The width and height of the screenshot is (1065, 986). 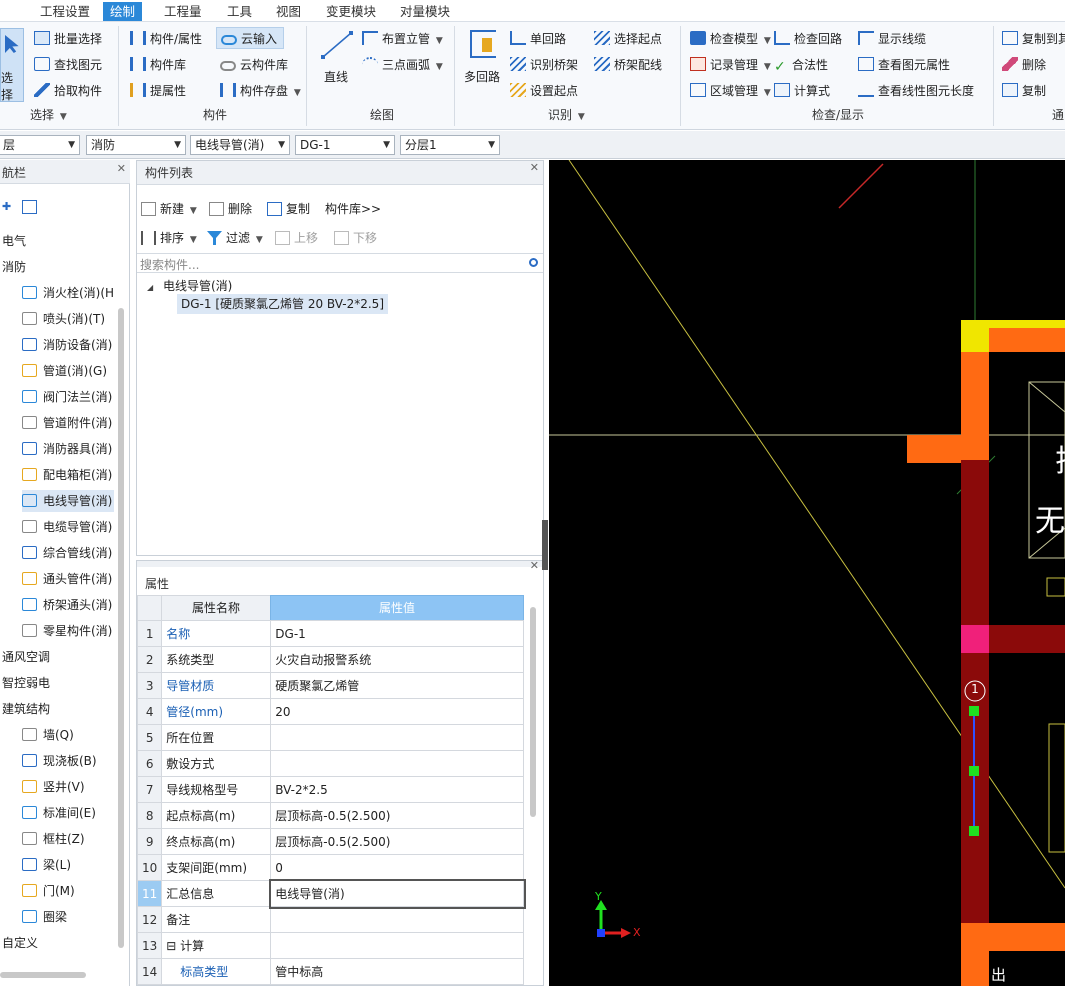 What do you see at coordinates (397, 893) in the screenshot?
I see `property-value: 电线导管(消)` at bounding box center [397, 893].